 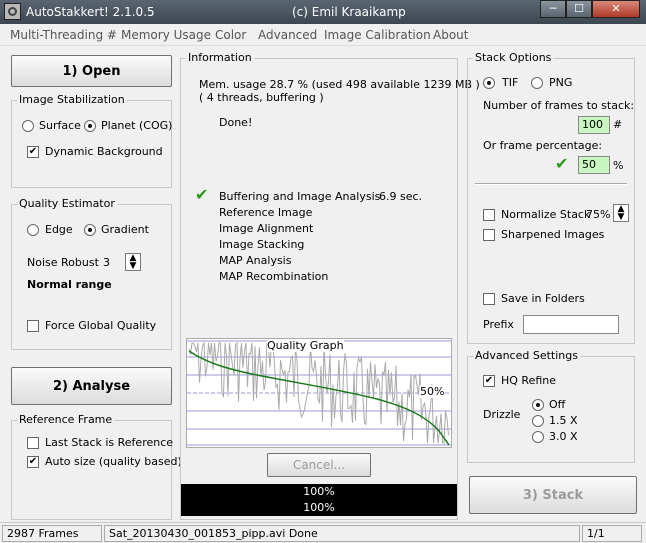 I want to click on noise-robust-label: Noise Robust, so click(x=63, y=262).